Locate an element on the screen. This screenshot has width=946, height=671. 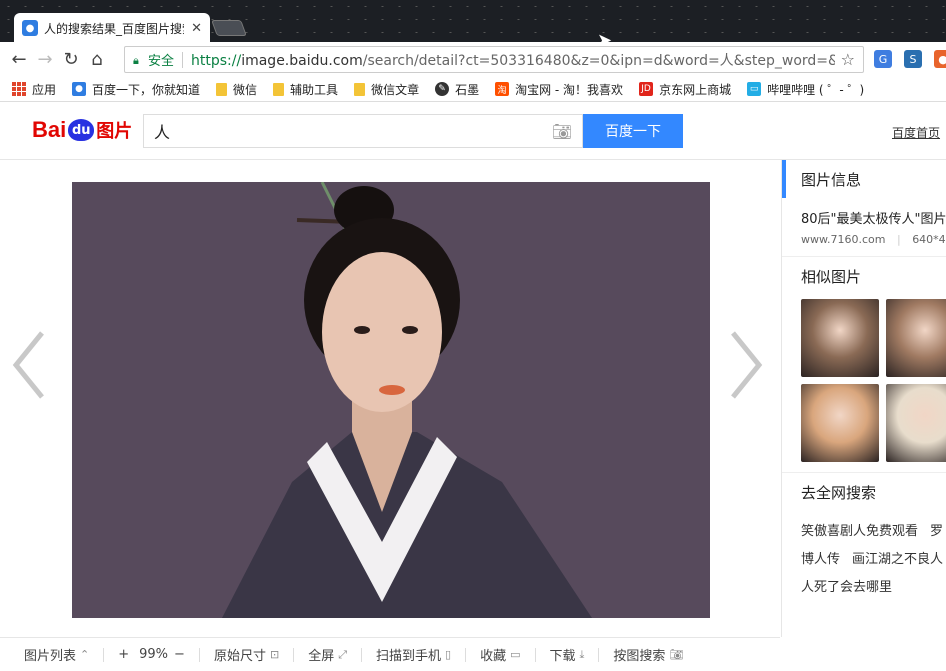
back-arrow-icon: ← is located at coordinates (19, 59).